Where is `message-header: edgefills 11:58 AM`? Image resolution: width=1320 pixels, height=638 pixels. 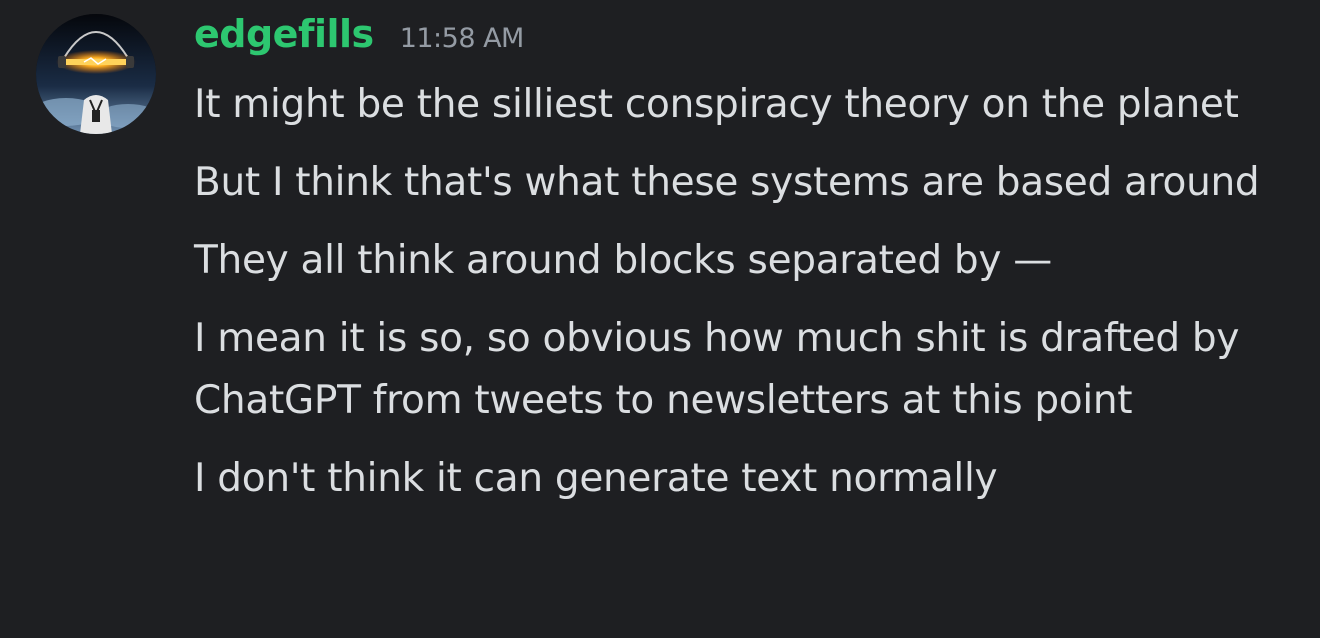 message-header: edgefills 11:58 AM is located at coordinates (359, 38).